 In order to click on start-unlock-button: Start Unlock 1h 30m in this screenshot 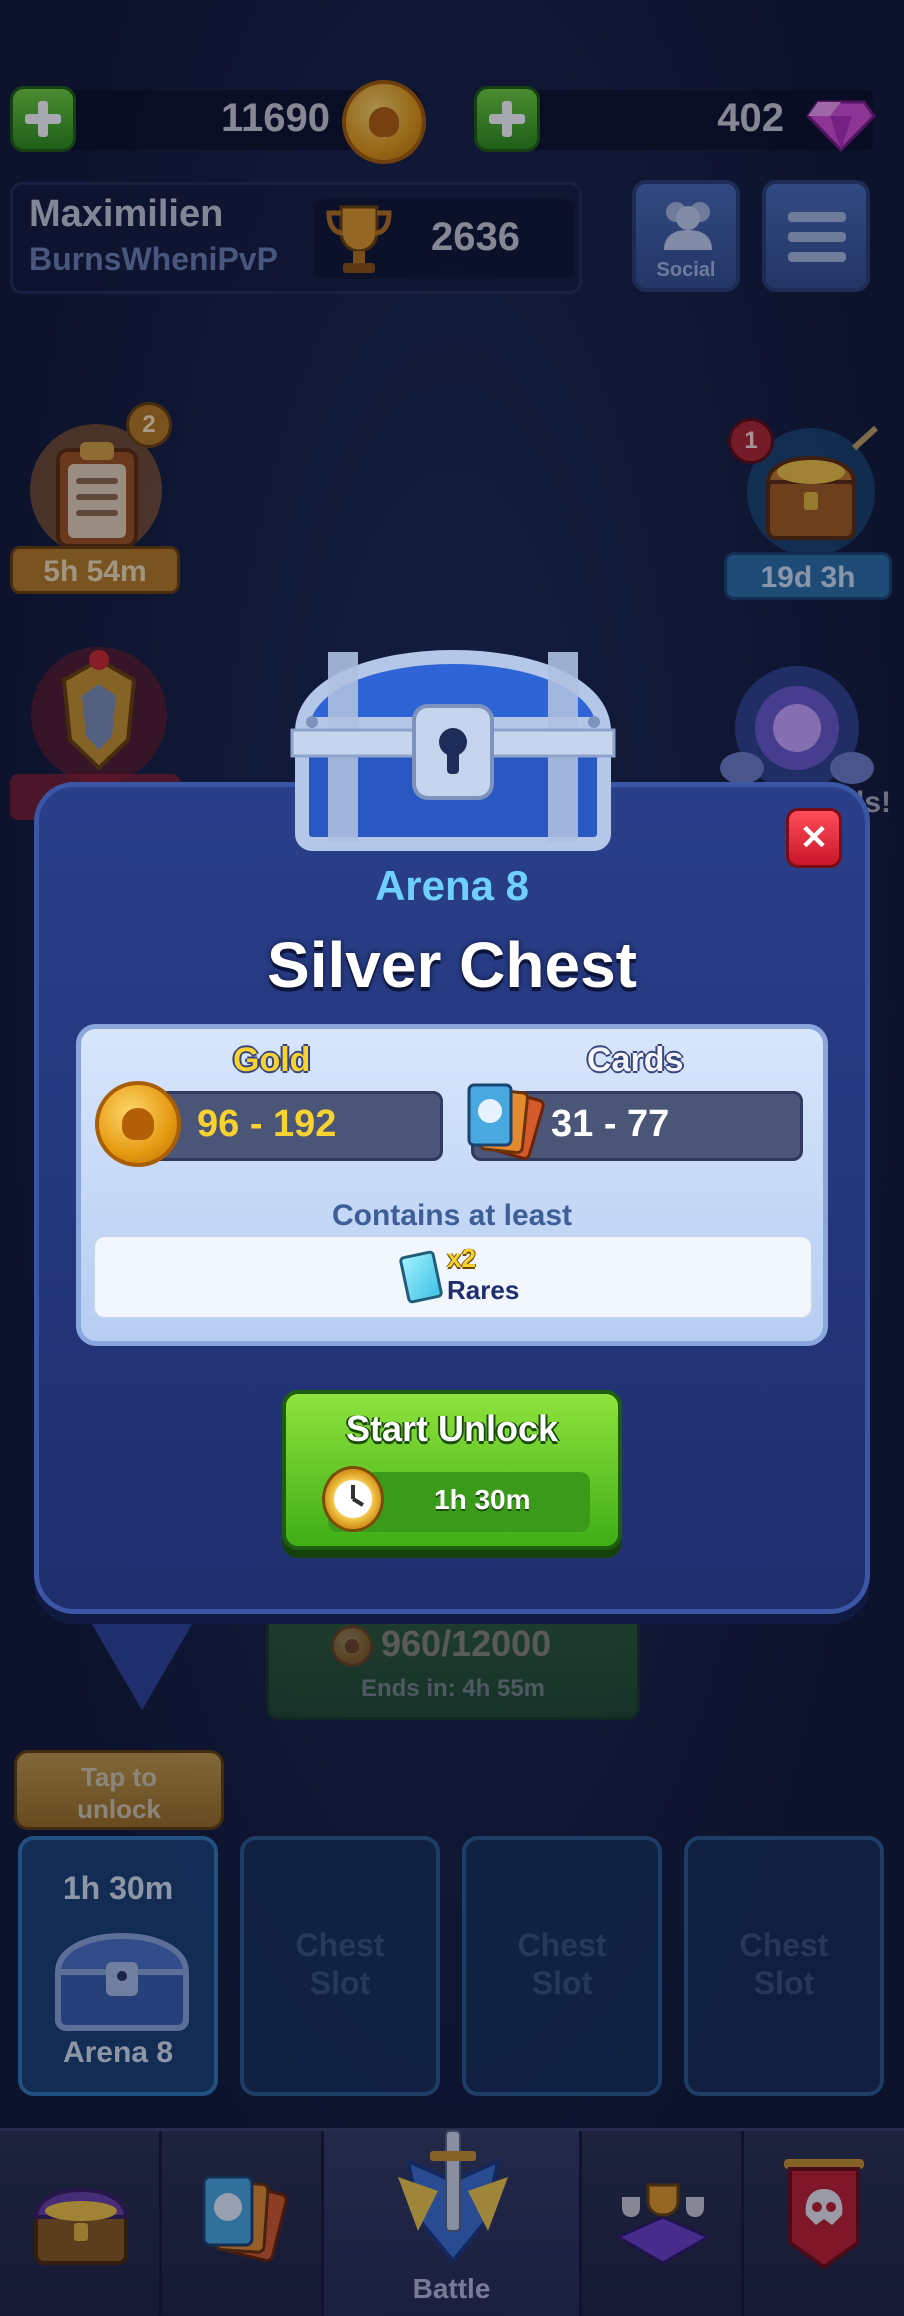, I will do `click(452, 1470)`.